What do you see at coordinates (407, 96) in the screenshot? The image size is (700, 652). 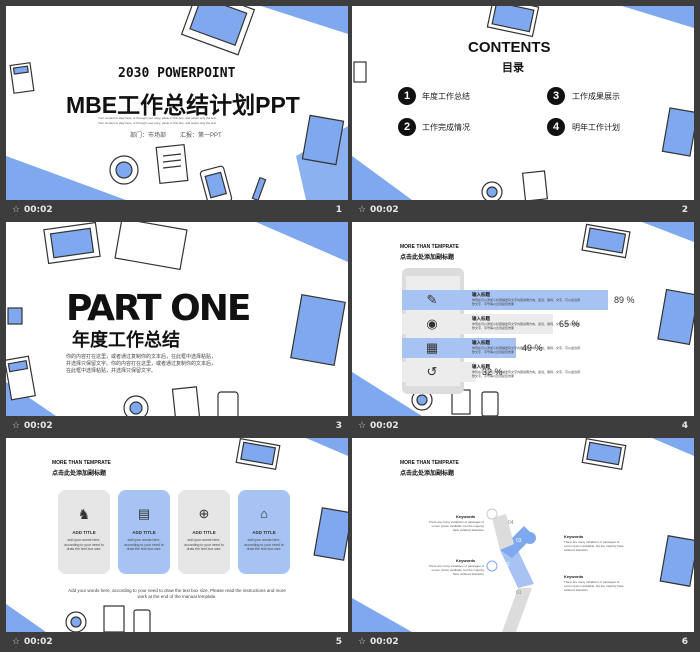 I see `contents-number: 1` at bounding box center [407, 96].